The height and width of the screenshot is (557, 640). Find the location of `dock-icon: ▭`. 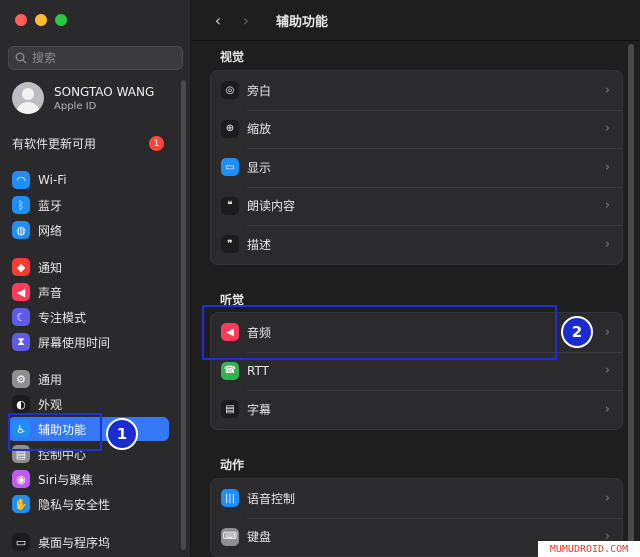

dock-icon: ▭ is located at coordinates (21, 542).